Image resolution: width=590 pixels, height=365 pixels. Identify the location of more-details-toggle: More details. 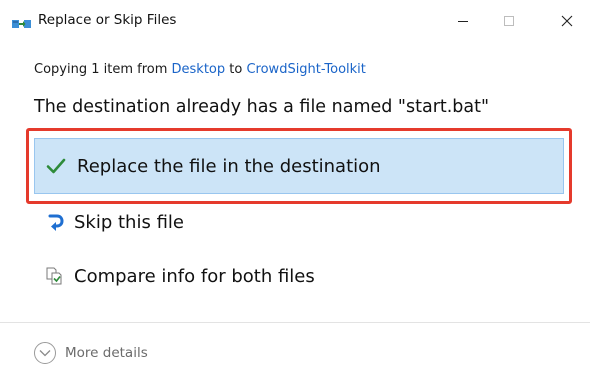
(91, 353).